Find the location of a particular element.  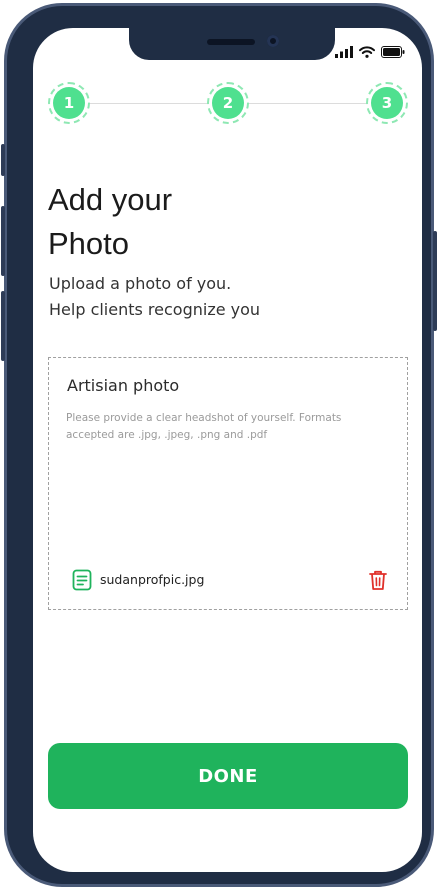

battery-icon is located at coordinates (393, 52).